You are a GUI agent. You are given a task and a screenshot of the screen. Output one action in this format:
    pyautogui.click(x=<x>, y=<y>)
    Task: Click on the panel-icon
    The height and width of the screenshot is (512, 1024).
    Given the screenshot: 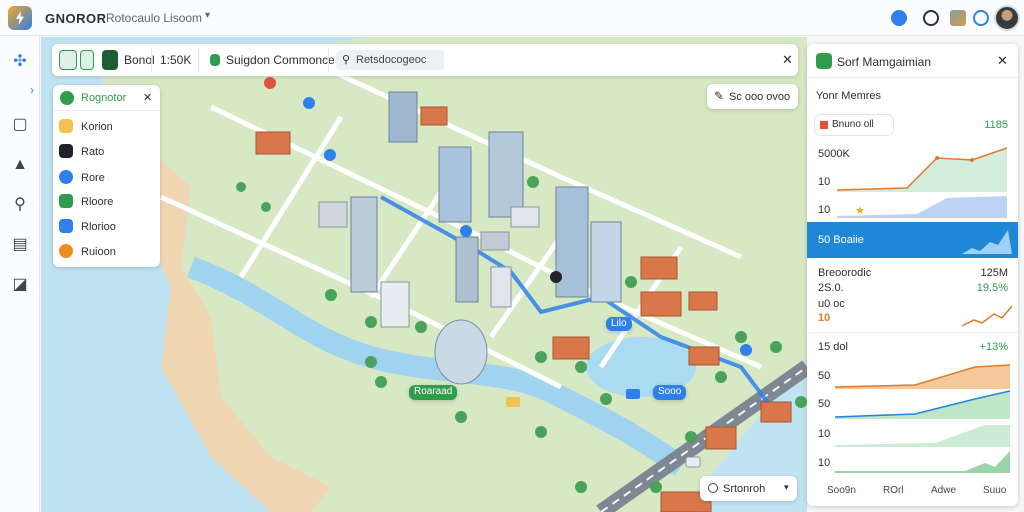 What is the action you would take?
    pyautogui.click(x=824, y=61)
    